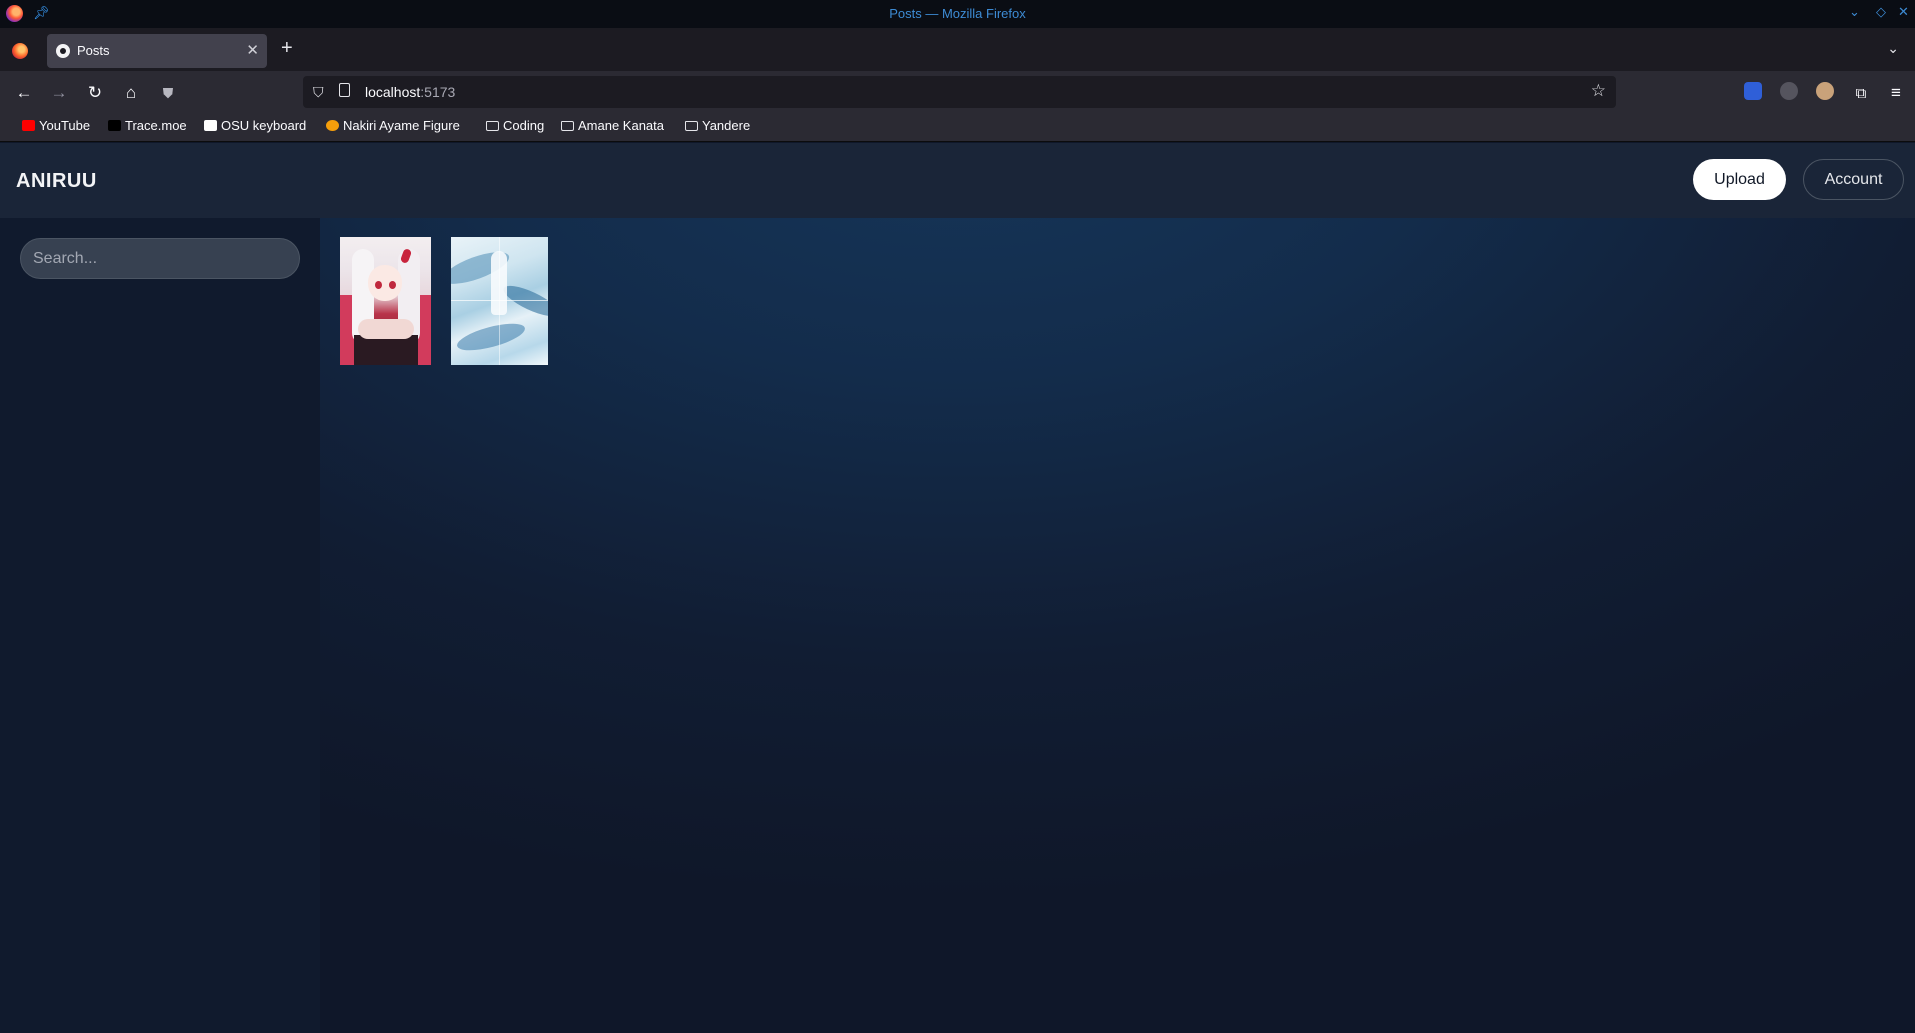 This screenshot has height=1033, width=1915. Describe the element at coordinates (332, 125) in the screenshot. I see `search-orange-icon` at that location.